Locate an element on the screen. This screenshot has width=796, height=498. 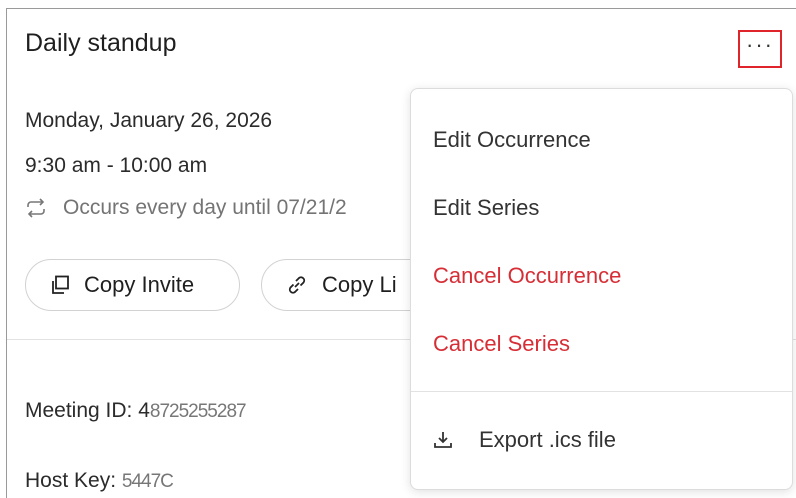
menu-item-export-ics: Export .ics file is located at coordinates (524, 440).